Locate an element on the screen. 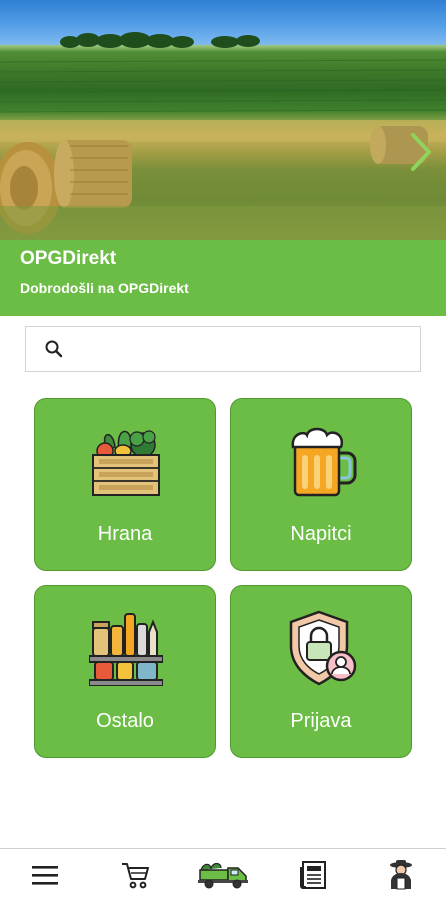  search-bar is located at coordinates (223, 349).